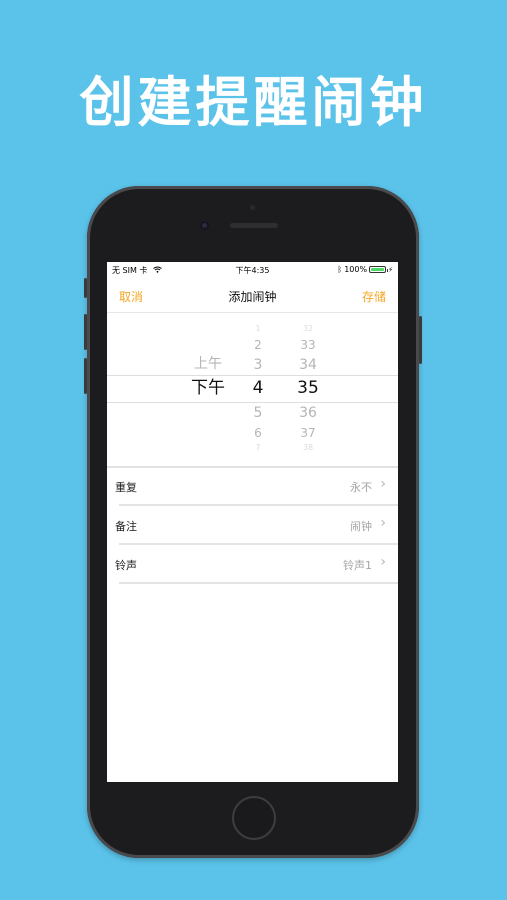  Describe the element at coordinates (308, 433) in the screenshot. I see `minute-option: 37` at that location.